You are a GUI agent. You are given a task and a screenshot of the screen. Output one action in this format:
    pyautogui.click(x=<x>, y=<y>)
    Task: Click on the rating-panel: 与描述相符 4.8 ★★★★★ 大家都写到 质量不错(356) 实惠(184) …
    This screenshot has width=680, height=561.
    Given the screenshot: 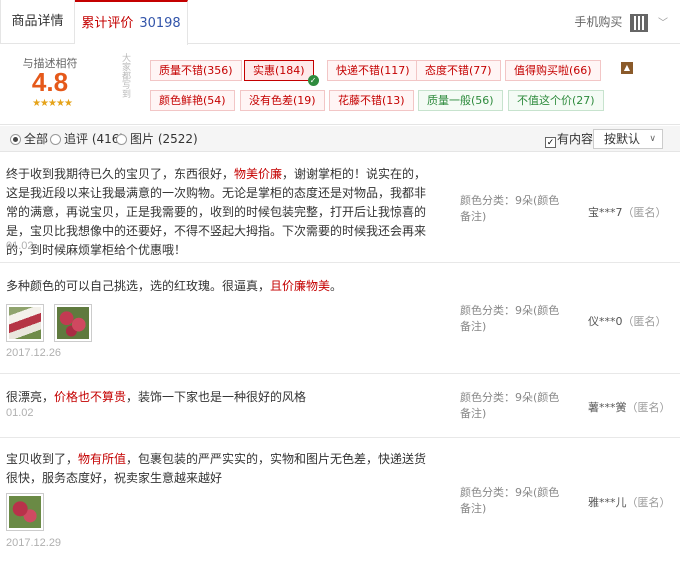 What is the action you would take?
    pyautogui.click(x=340, y=85)
    